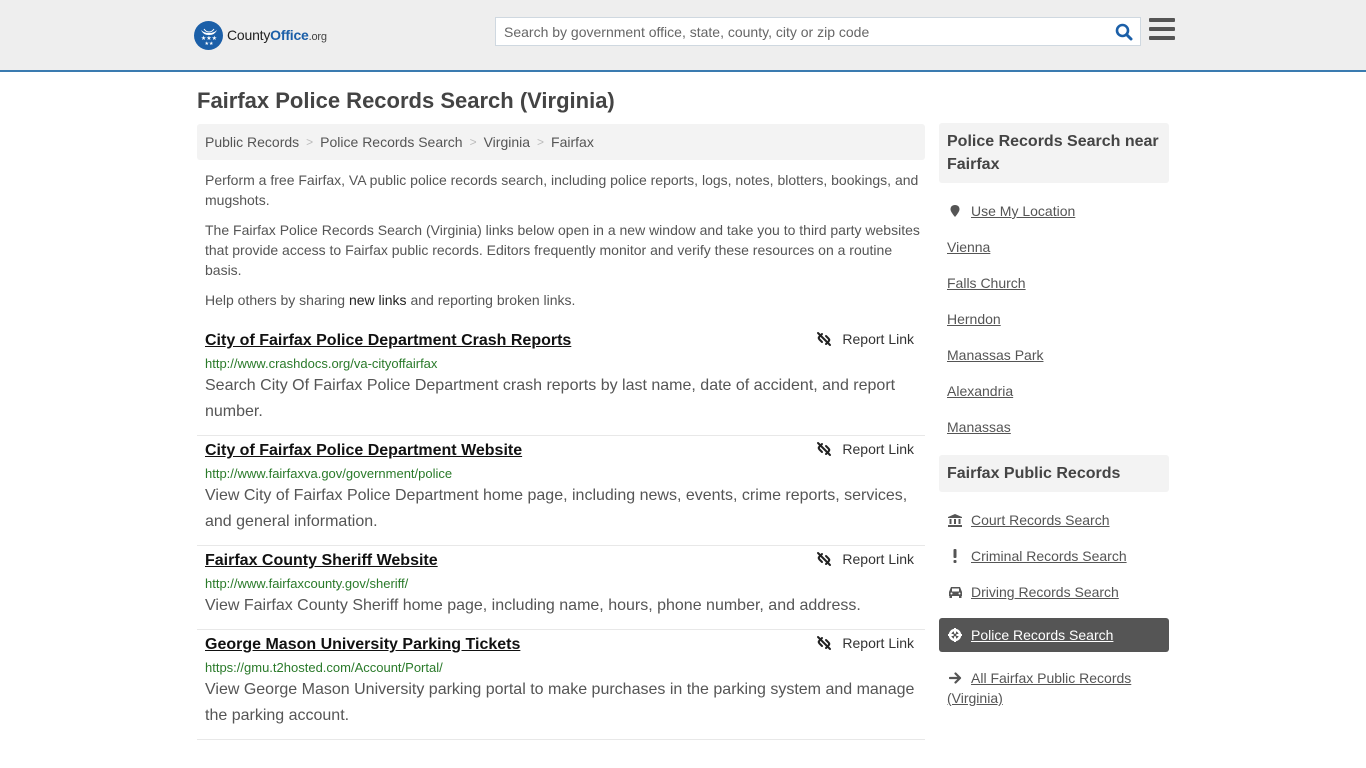 This screenshot has width=1366, height=768. I want to click on nearby-city-item: Falls Church, so click(1054, 283).